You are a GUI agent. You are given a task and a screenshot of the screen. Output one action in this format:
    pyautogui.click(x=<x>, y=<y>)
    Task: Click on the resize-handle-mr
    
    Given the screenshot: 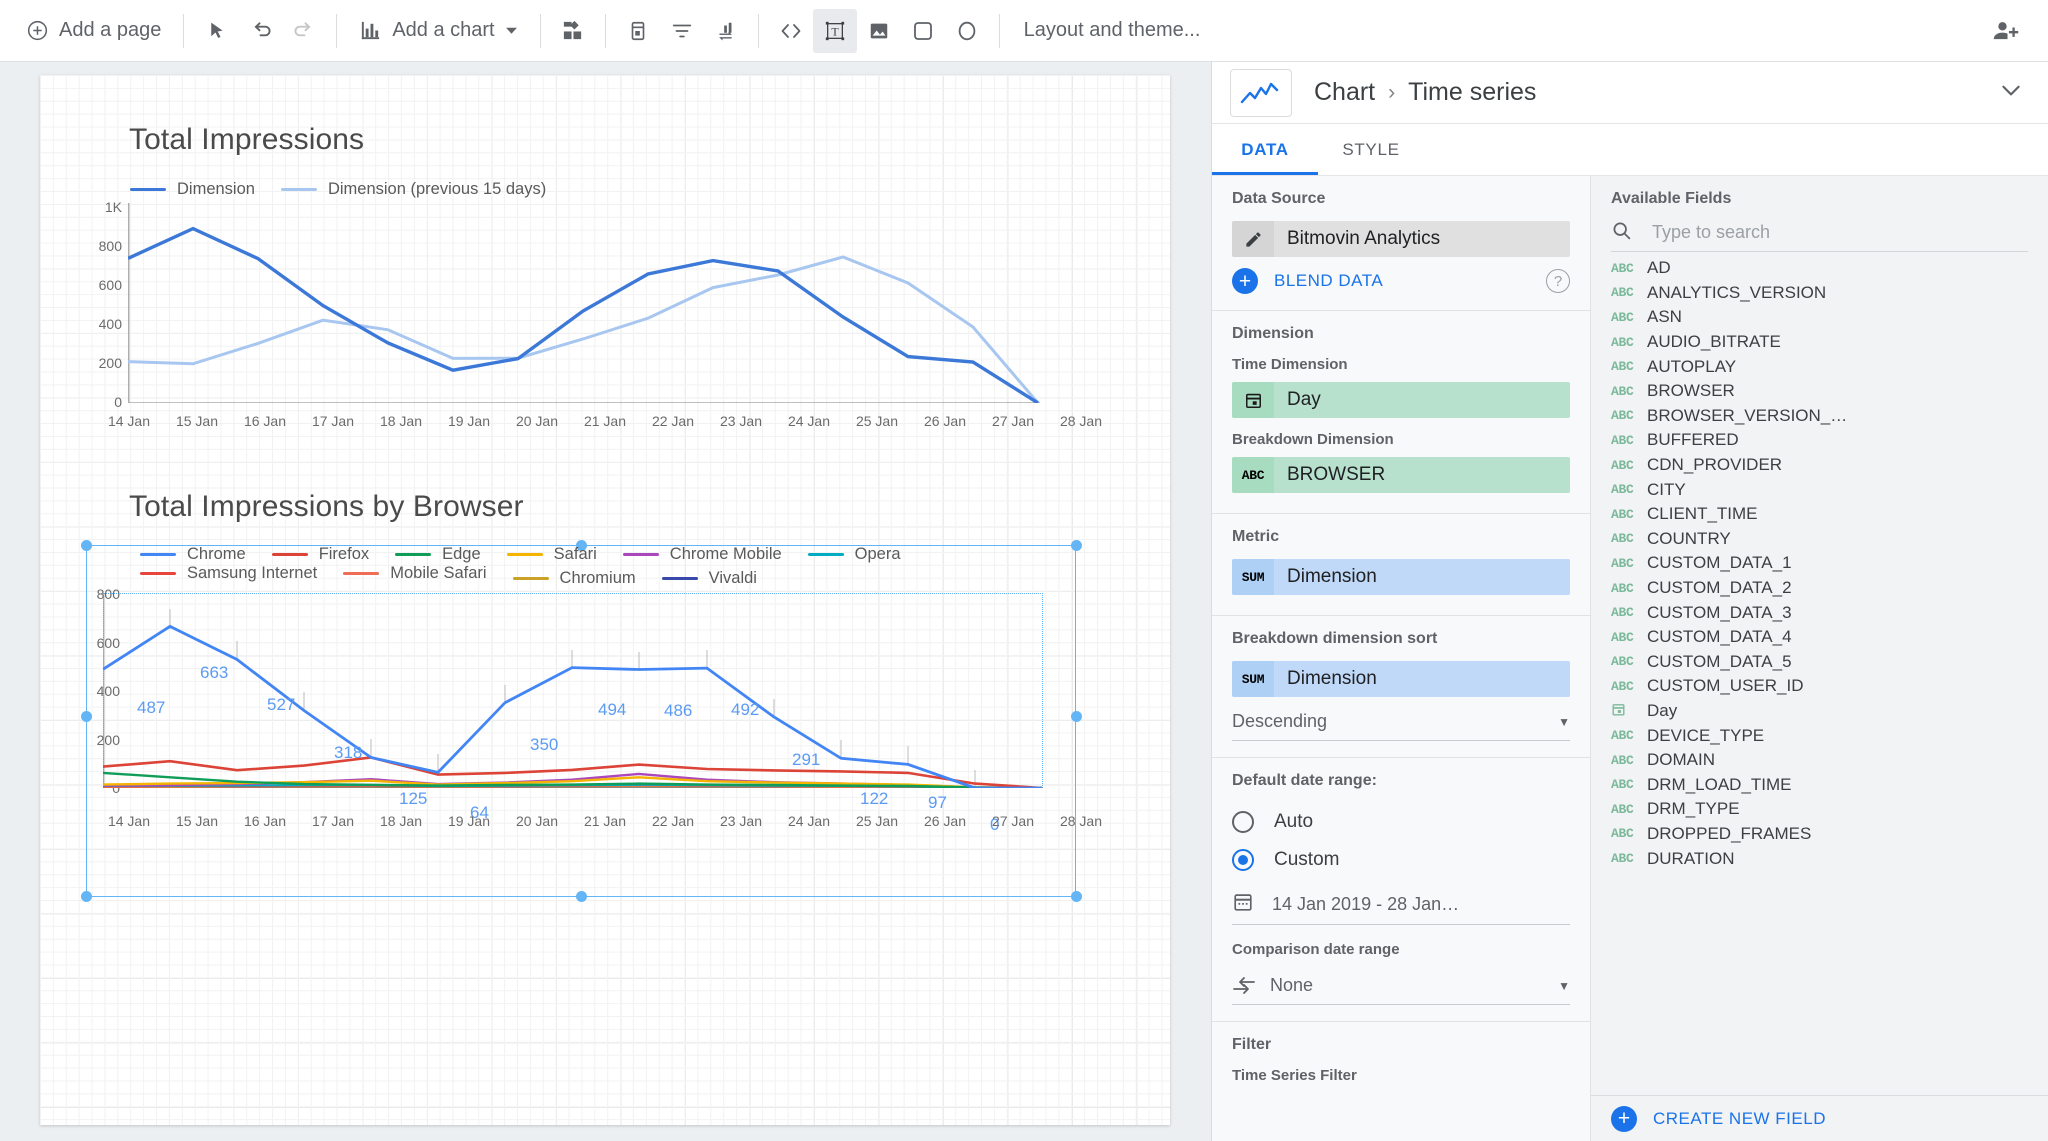 What is the action you would take?
    pyautogui.click(x=1076, y=716)
    